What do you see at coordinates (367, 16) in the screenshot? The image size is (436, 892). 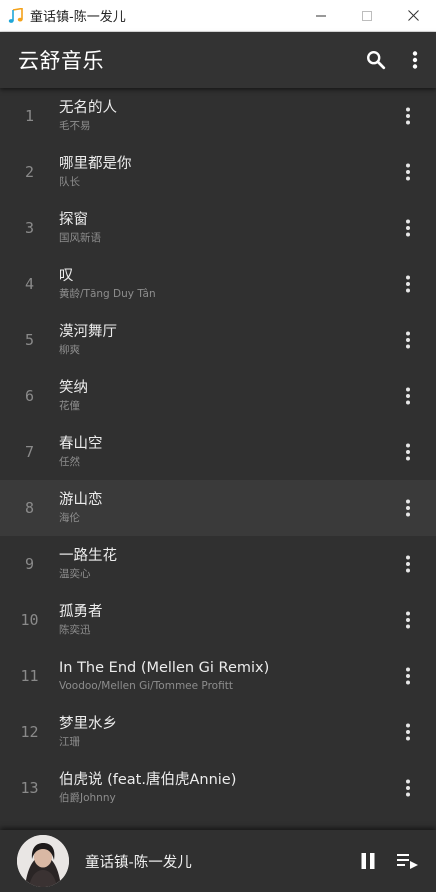 I see `maximize-button` at bounding box center [367, 16].